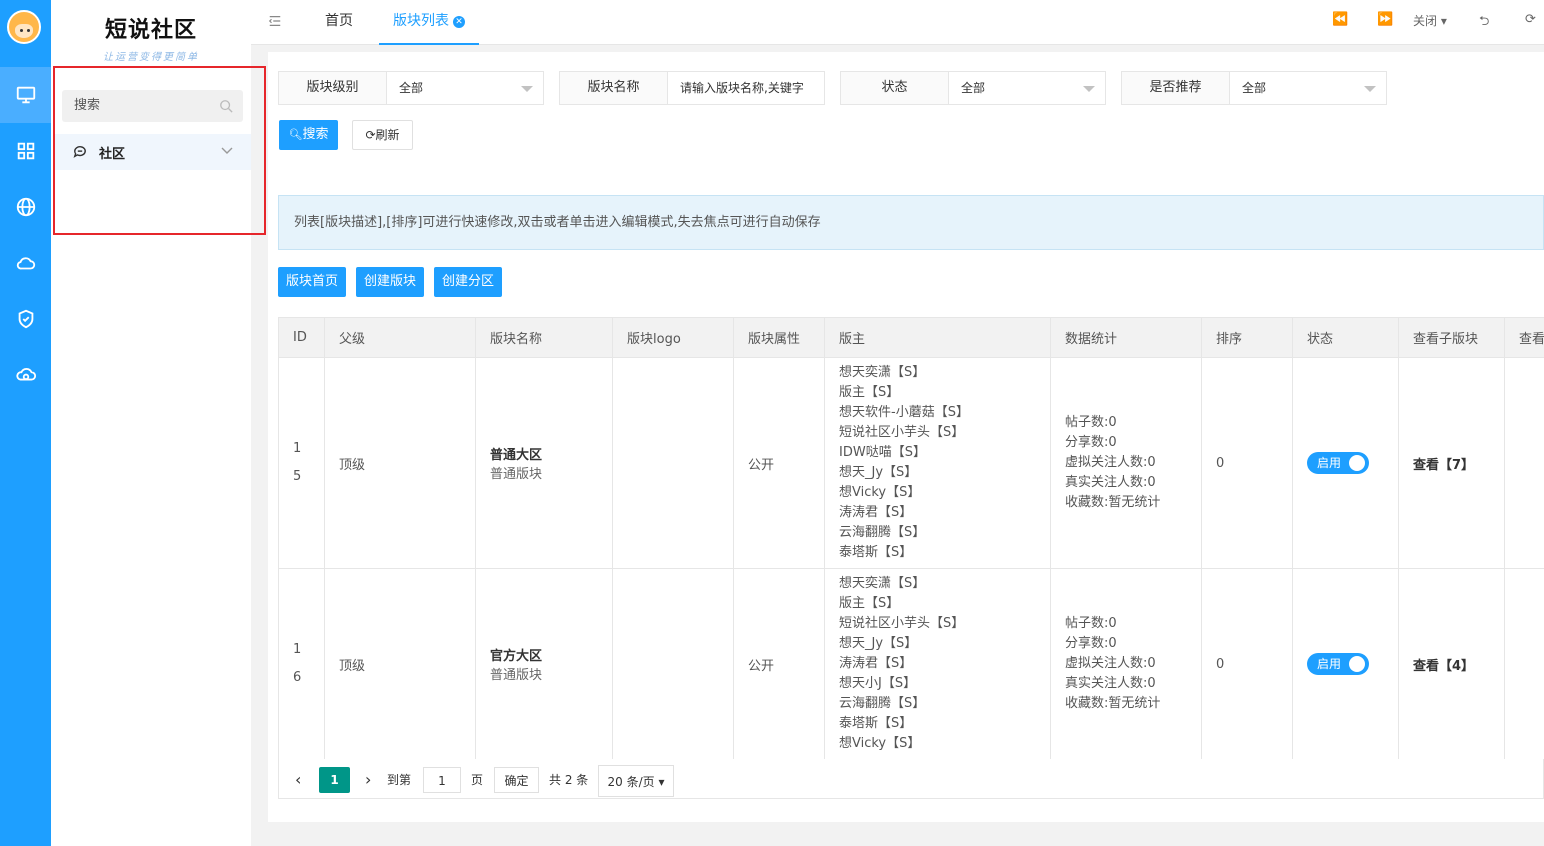 Image resolution: width=1544 pixels, height=846 pixels. I want to click on stat-line: 收藏数:暂无统计, so click(1113, 502).